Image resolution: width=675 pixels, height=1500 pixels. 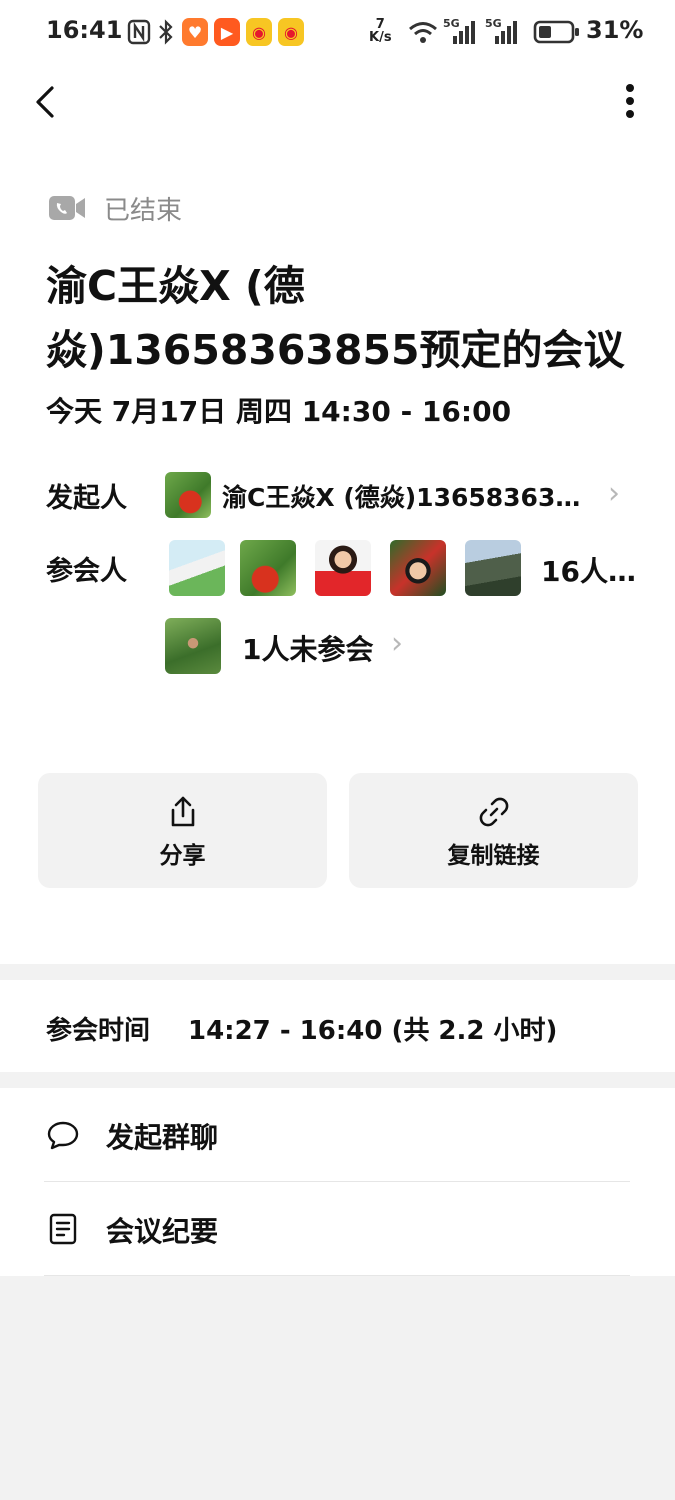 I want to click on chat-bubble-icon, so click(x=63, y=1135).